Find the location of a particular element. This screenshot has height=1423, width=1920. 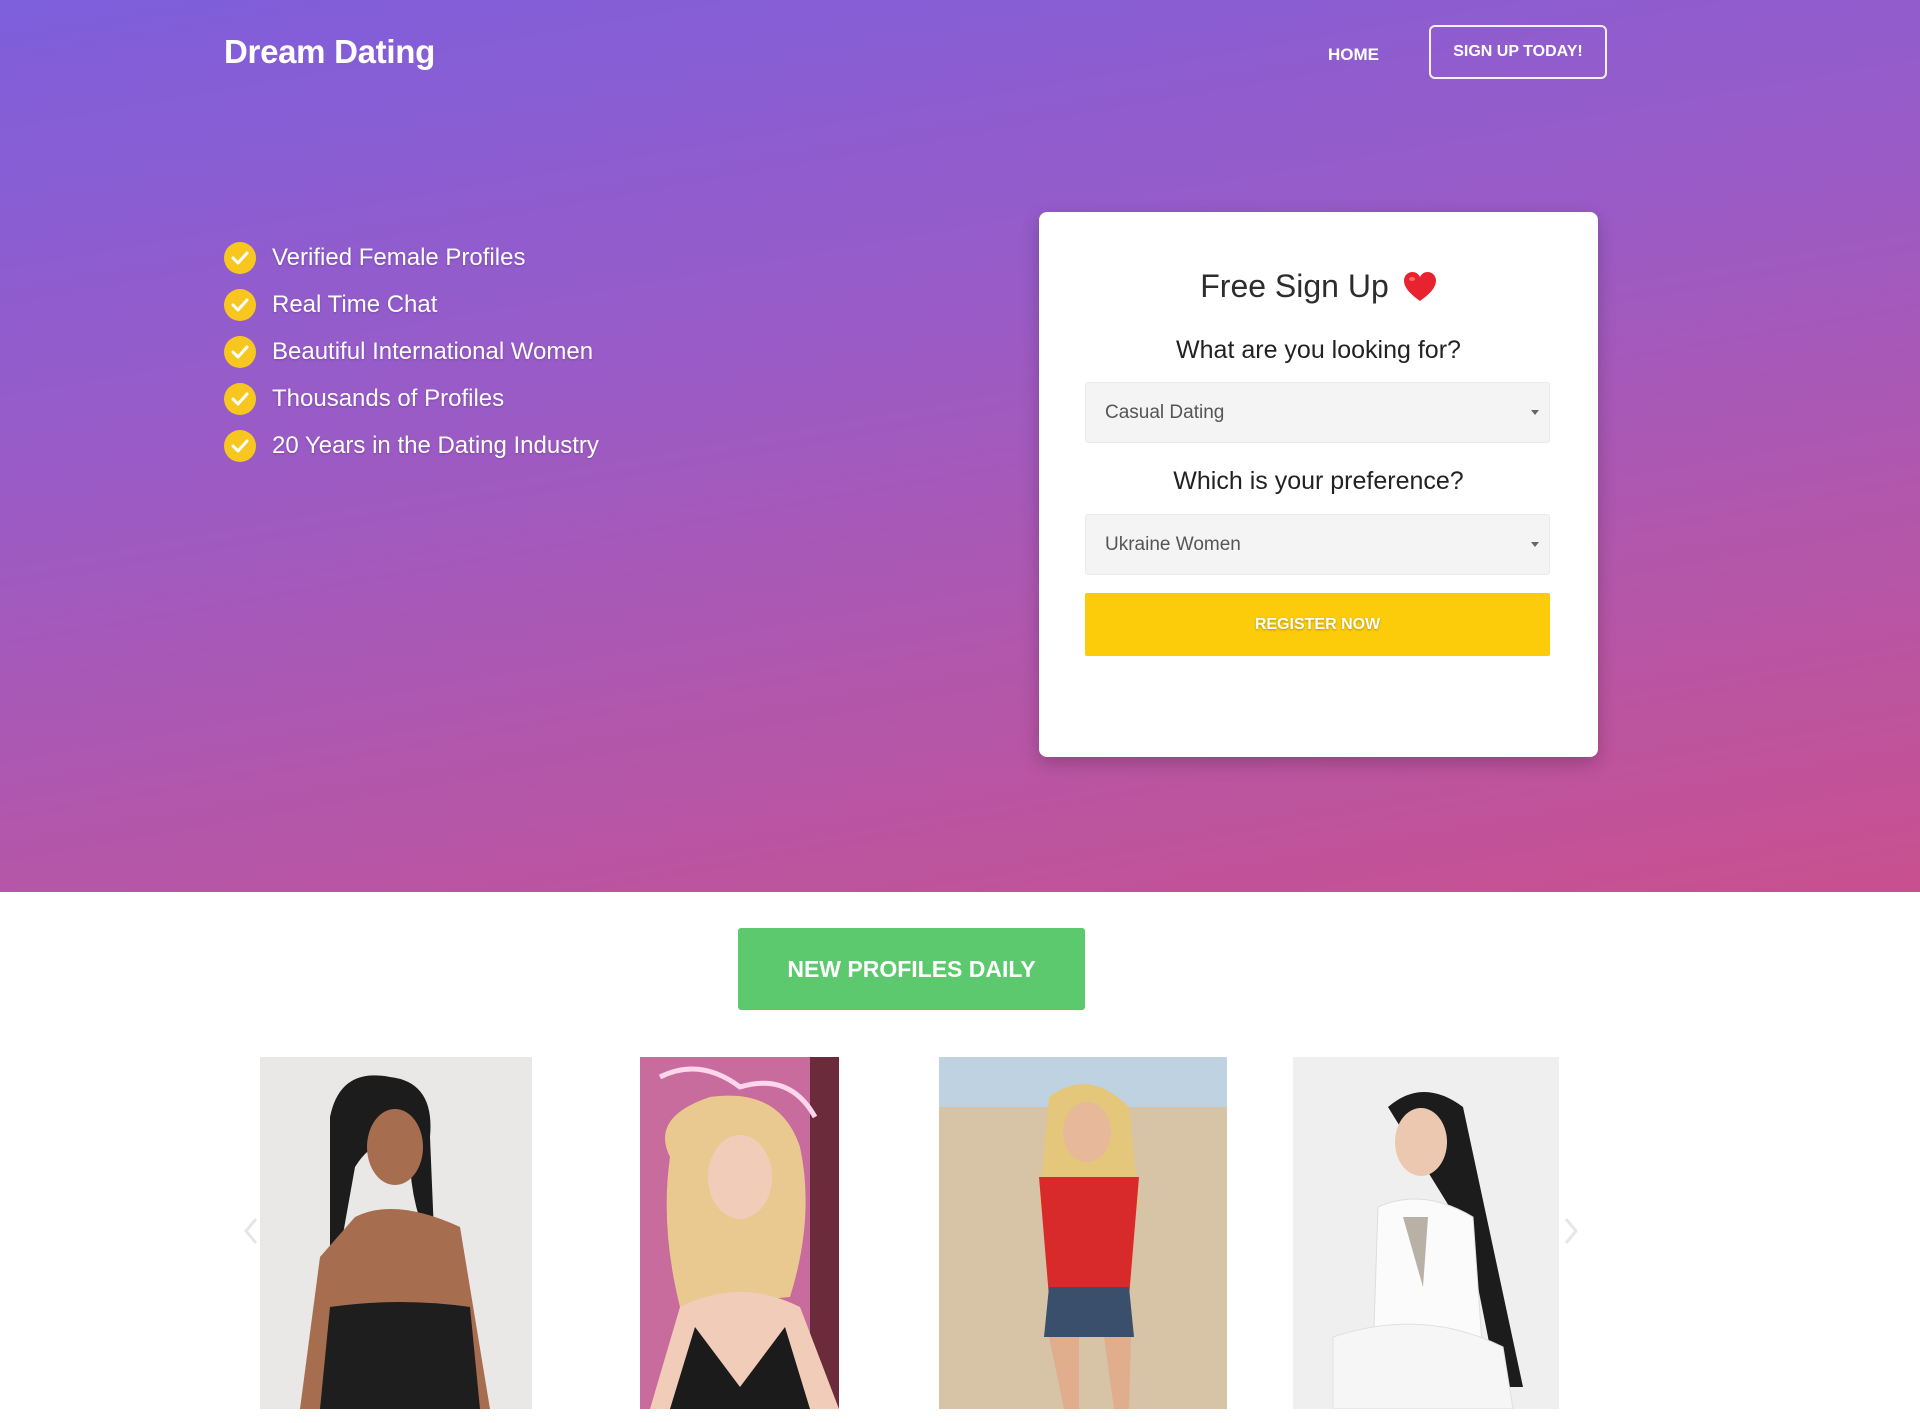

feature-text: Real Time Chat is located at coordinates (355, 304).